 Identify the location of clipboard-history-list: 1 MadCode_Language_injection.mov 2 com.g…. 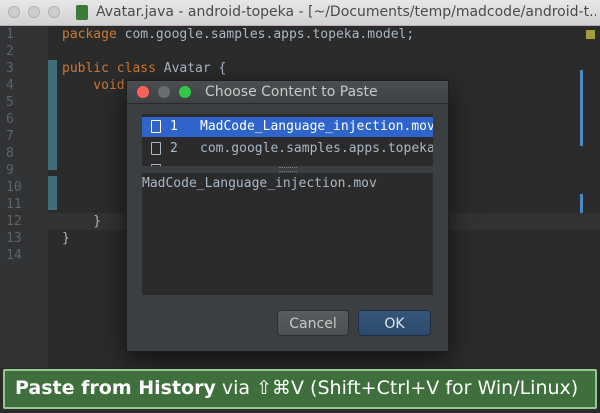
(287, 140).